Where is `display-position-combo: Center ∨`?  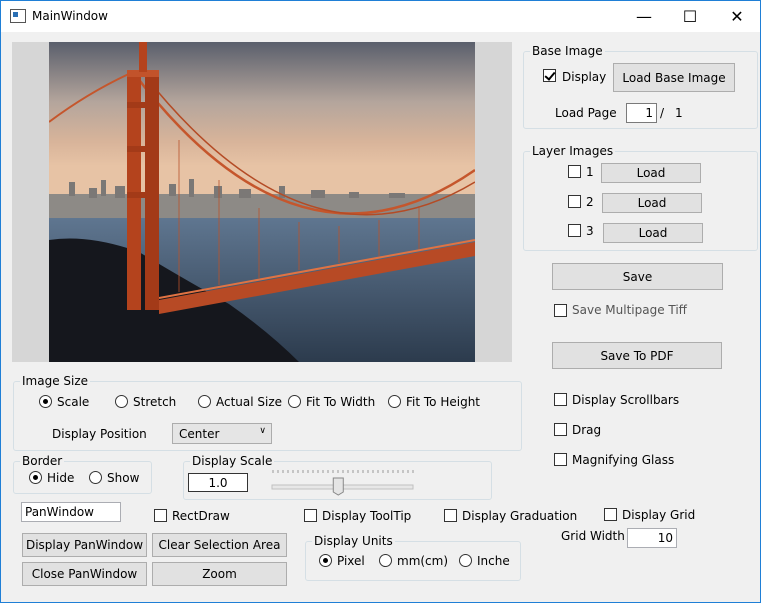 display-position-combo: Center ∨ is located at coordinates (222, 433).